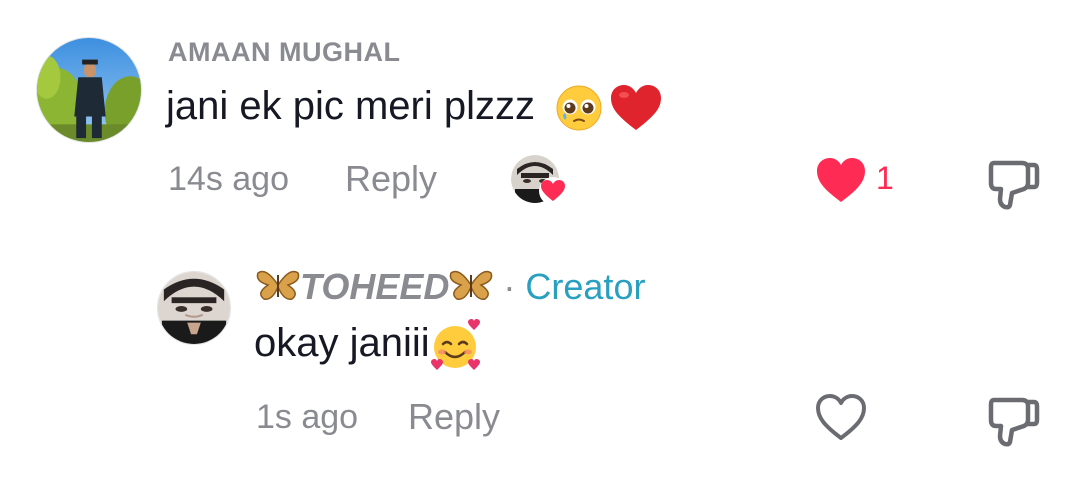 This screenshot has height=490, width=1080. Describe the element at coordinates (841, 418) in the screenshot. I see `like-heart-outline-icon` at that location.